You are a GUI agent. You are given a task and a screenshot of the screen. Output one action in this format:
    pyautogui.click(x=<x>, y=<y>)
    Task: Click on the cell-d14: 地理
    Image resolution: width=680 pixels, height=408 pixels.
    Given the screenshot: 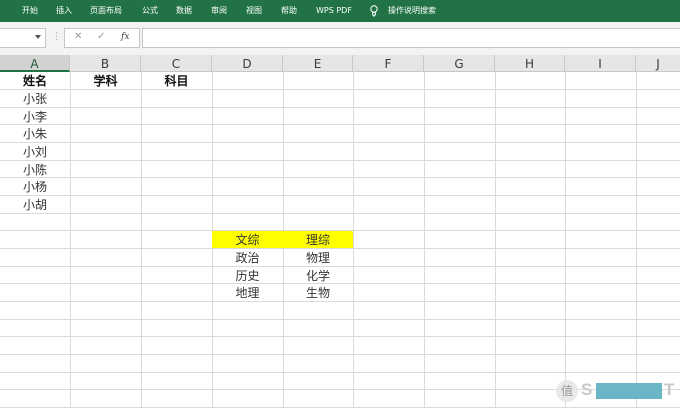 What is the action you would take?
    pyautogui.click(x=247, y=292)
    